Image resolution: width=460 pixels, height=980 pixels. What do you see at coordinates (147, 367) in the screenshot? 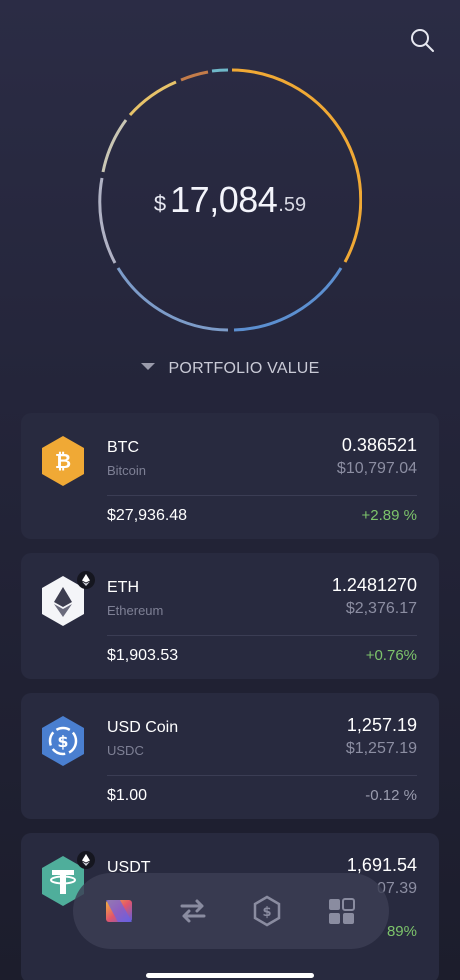
I see `caret-down-icon` at bounding box center [147, 367].